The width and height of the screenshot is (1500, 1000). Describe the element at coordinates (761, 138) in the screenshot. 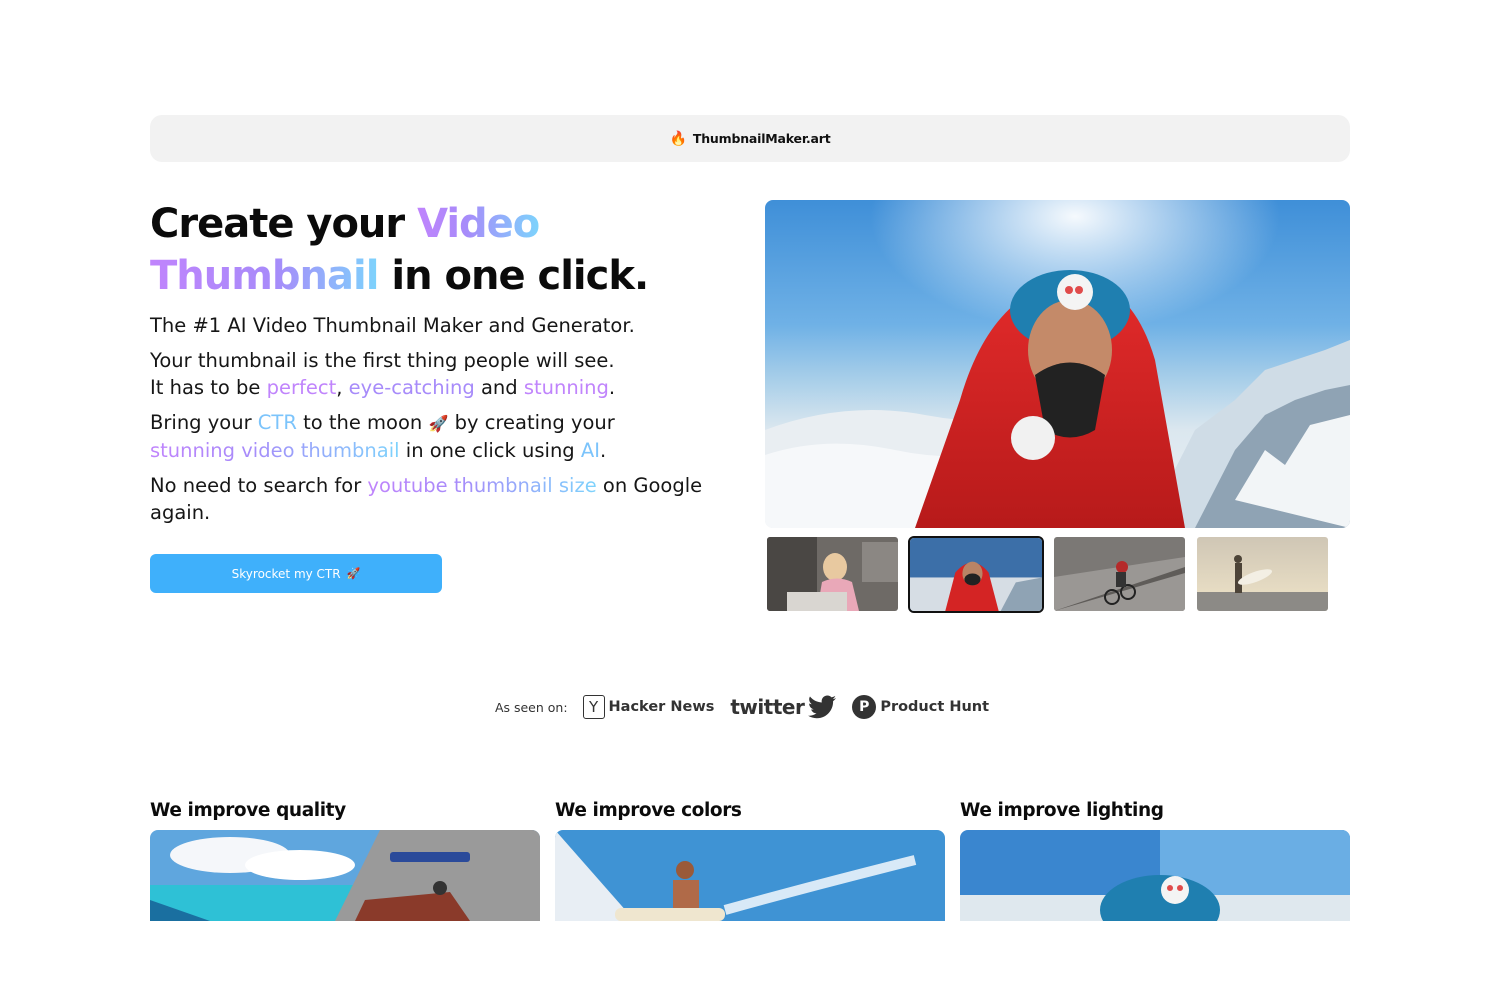

I see `brand-name: ThumbnailMaker.art` at that location.